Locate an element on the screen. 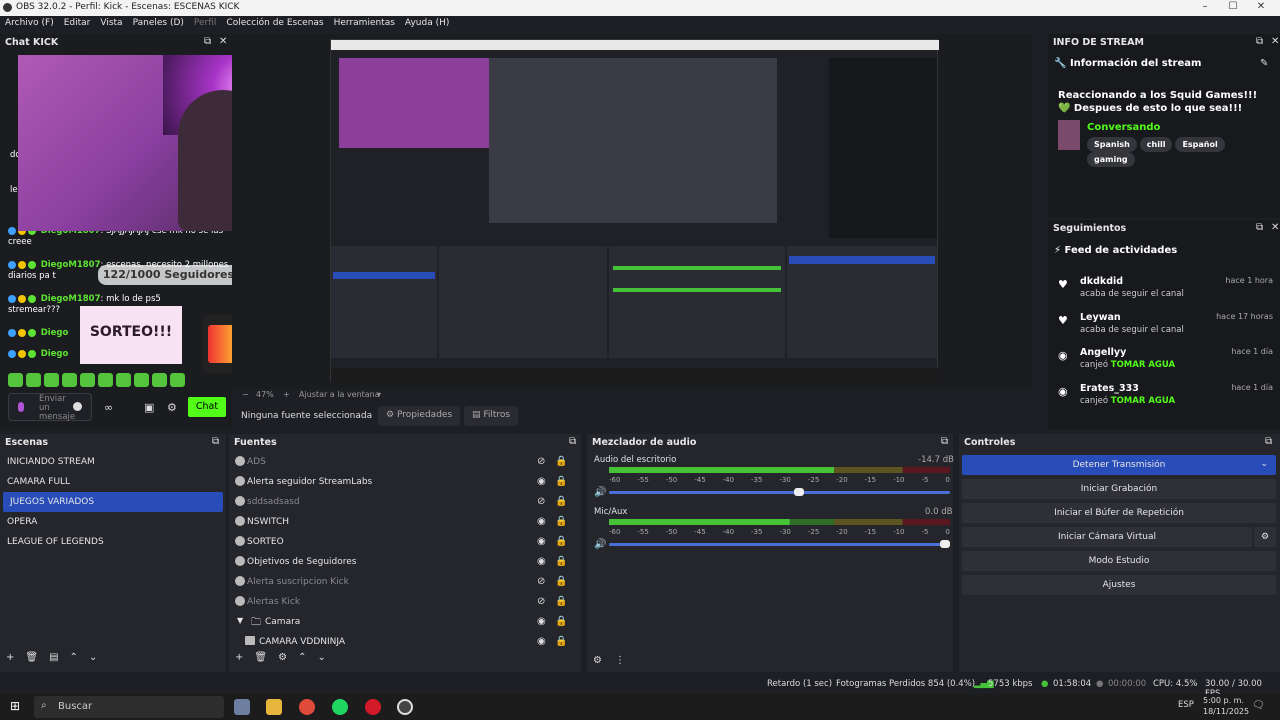 Image resolution: width=1280 pixels, height=720 pixels. send-chat-button: Chat is located at coordinates (207, 407).